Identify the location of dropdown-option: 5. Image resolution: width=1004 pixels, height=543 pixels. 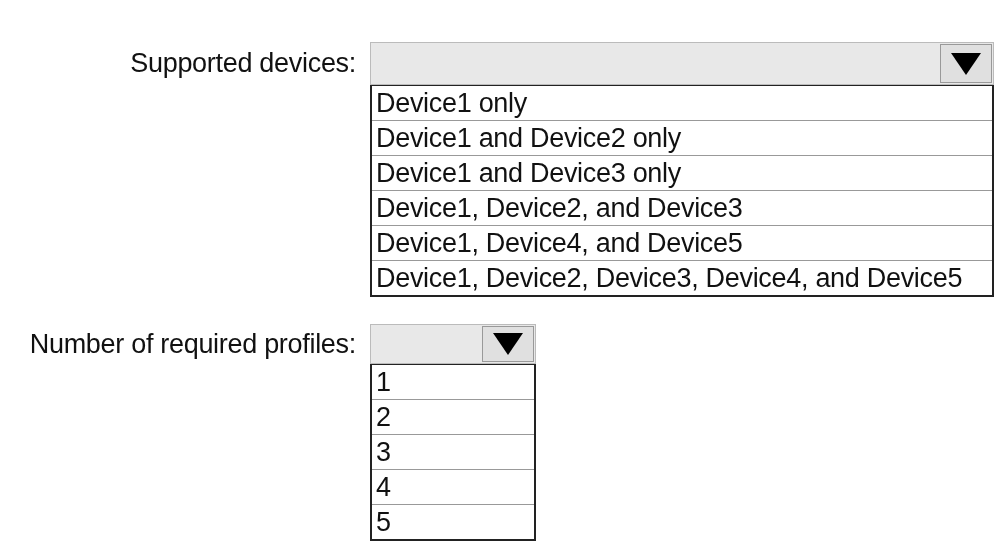
(453, 522).